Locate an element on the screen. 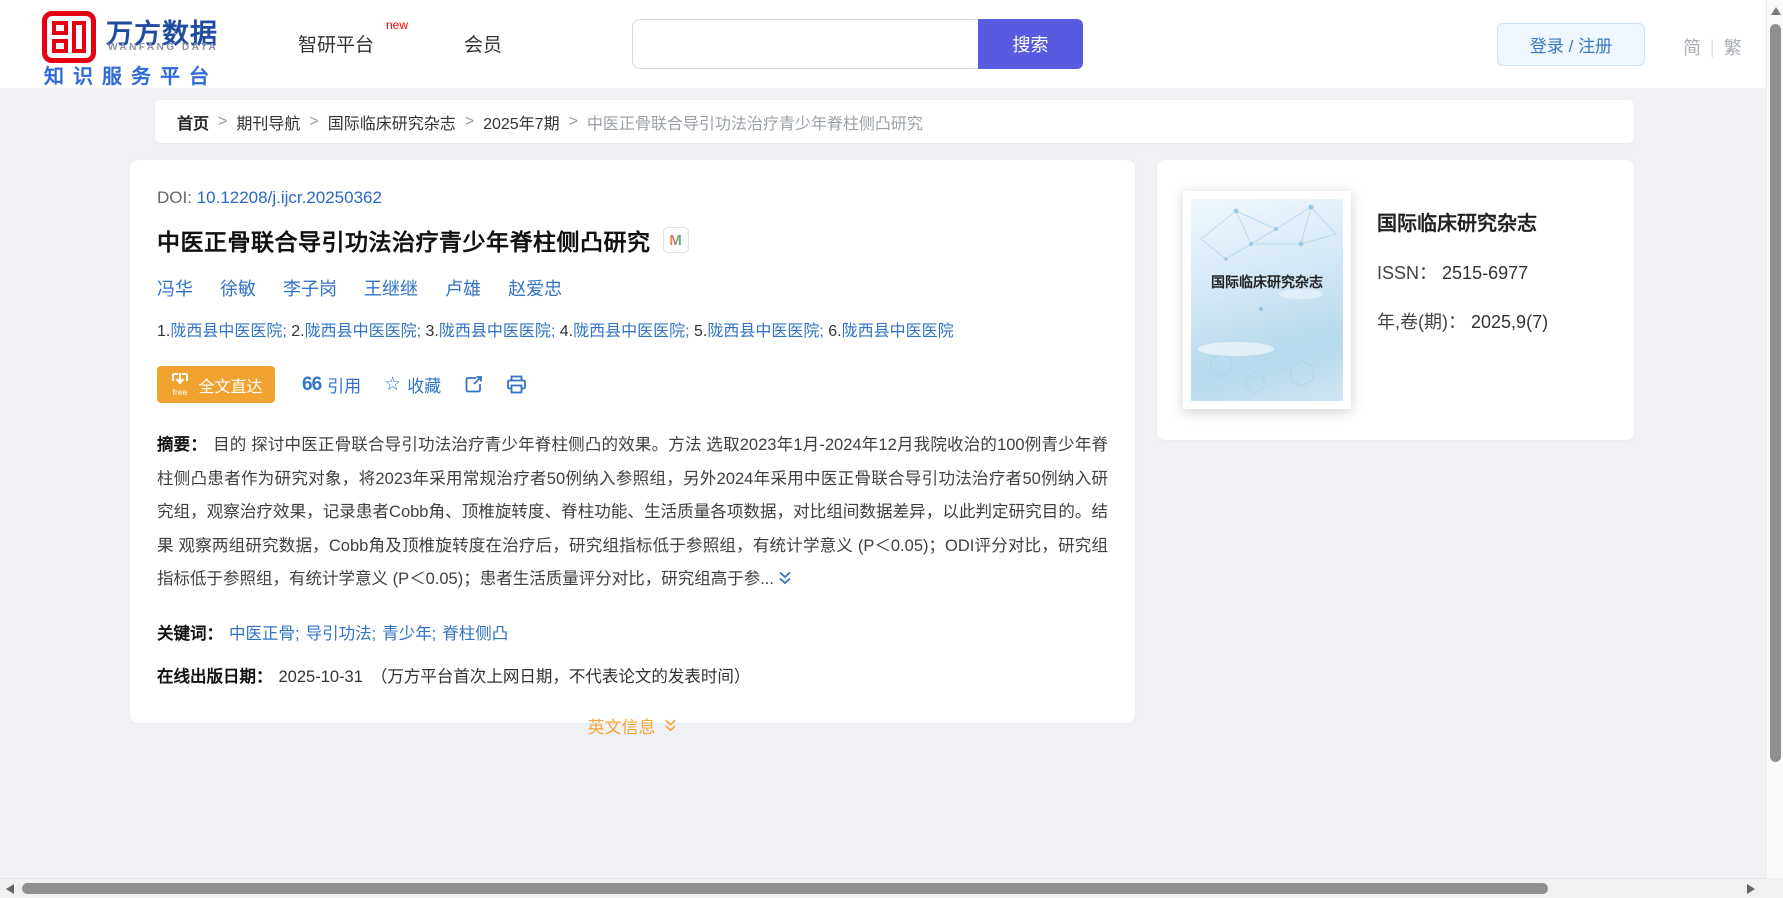 Image resolution: width=1783 pixels, height=898 pixels. fulltext-button: free 全文直达 is located at coordinates (216, 384).